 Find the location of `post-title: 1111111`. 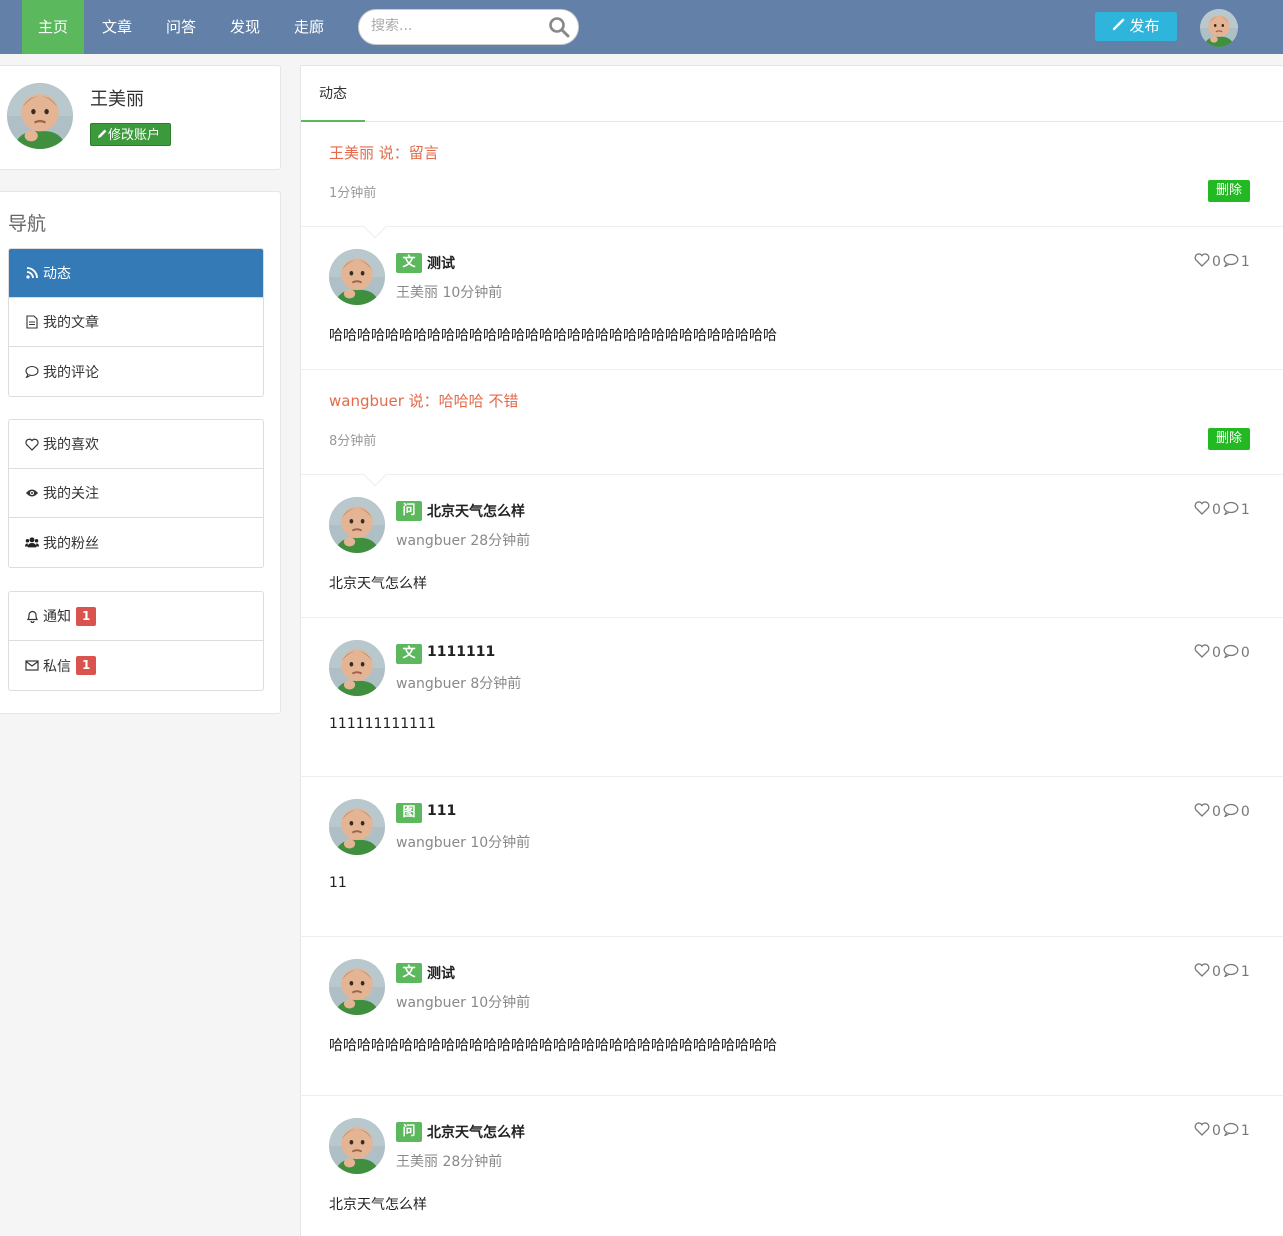

post-title: 1111111 is located at coordinates (461, 652).